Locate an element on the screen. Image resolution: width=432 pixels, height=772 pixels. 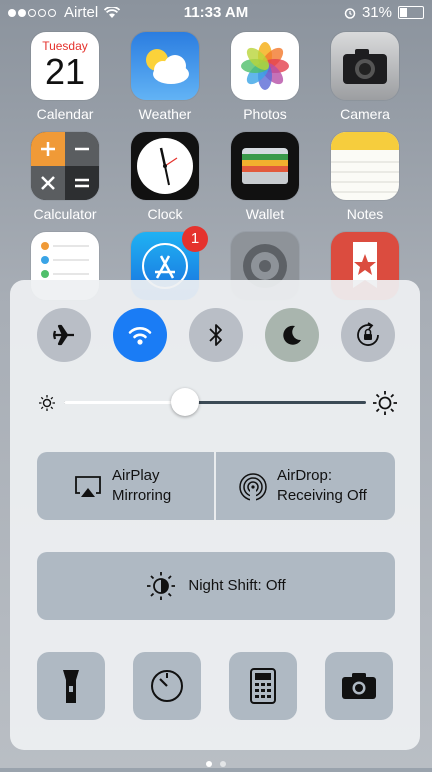
app-label: Calendar is located at coordinates (65, 114).